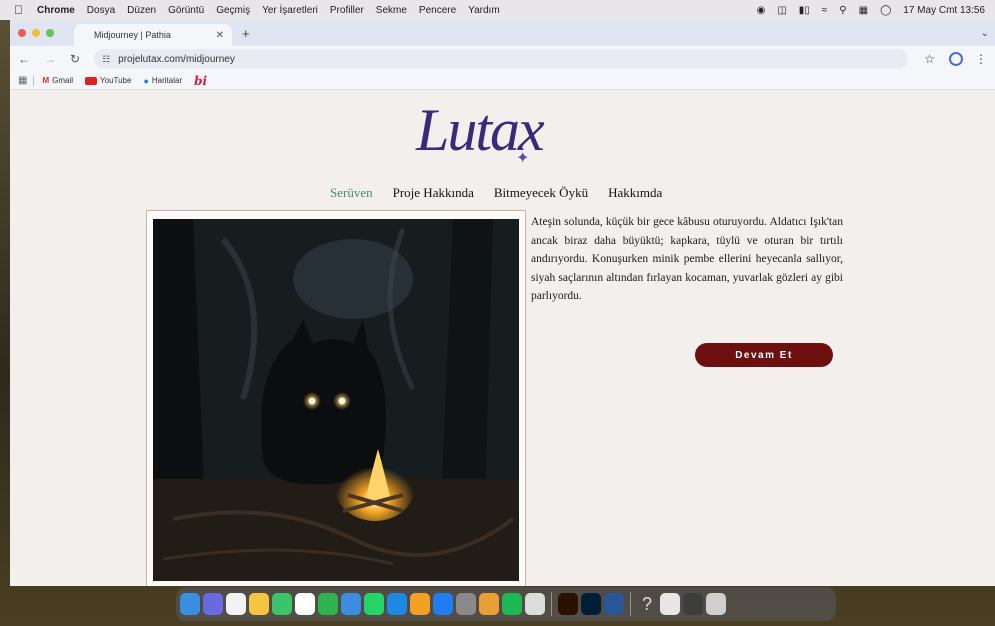 The image size is (995, 626). What do you see at coordinates (22, 80) in the screenshot?
I see `apps-grid-icon: ▦` at bounding box center [22, 80].